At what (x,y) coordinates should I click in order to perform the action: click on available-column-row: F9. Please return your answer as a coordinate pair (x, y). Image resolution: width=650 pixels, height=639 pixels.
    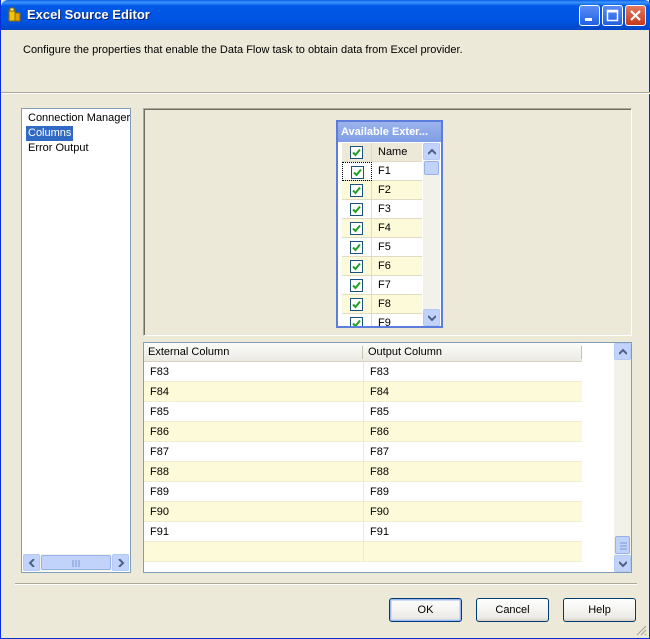
    Looking at the image, I should click on (382, 320).